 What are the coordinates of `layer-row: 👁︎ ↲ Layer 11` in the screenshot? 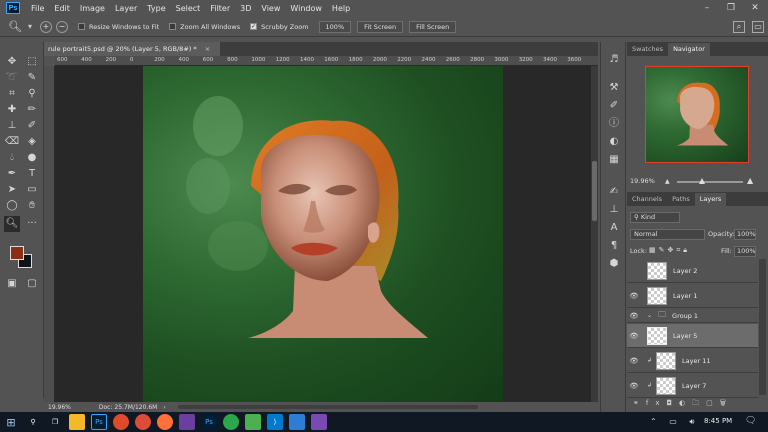 It's located at (692, 361).